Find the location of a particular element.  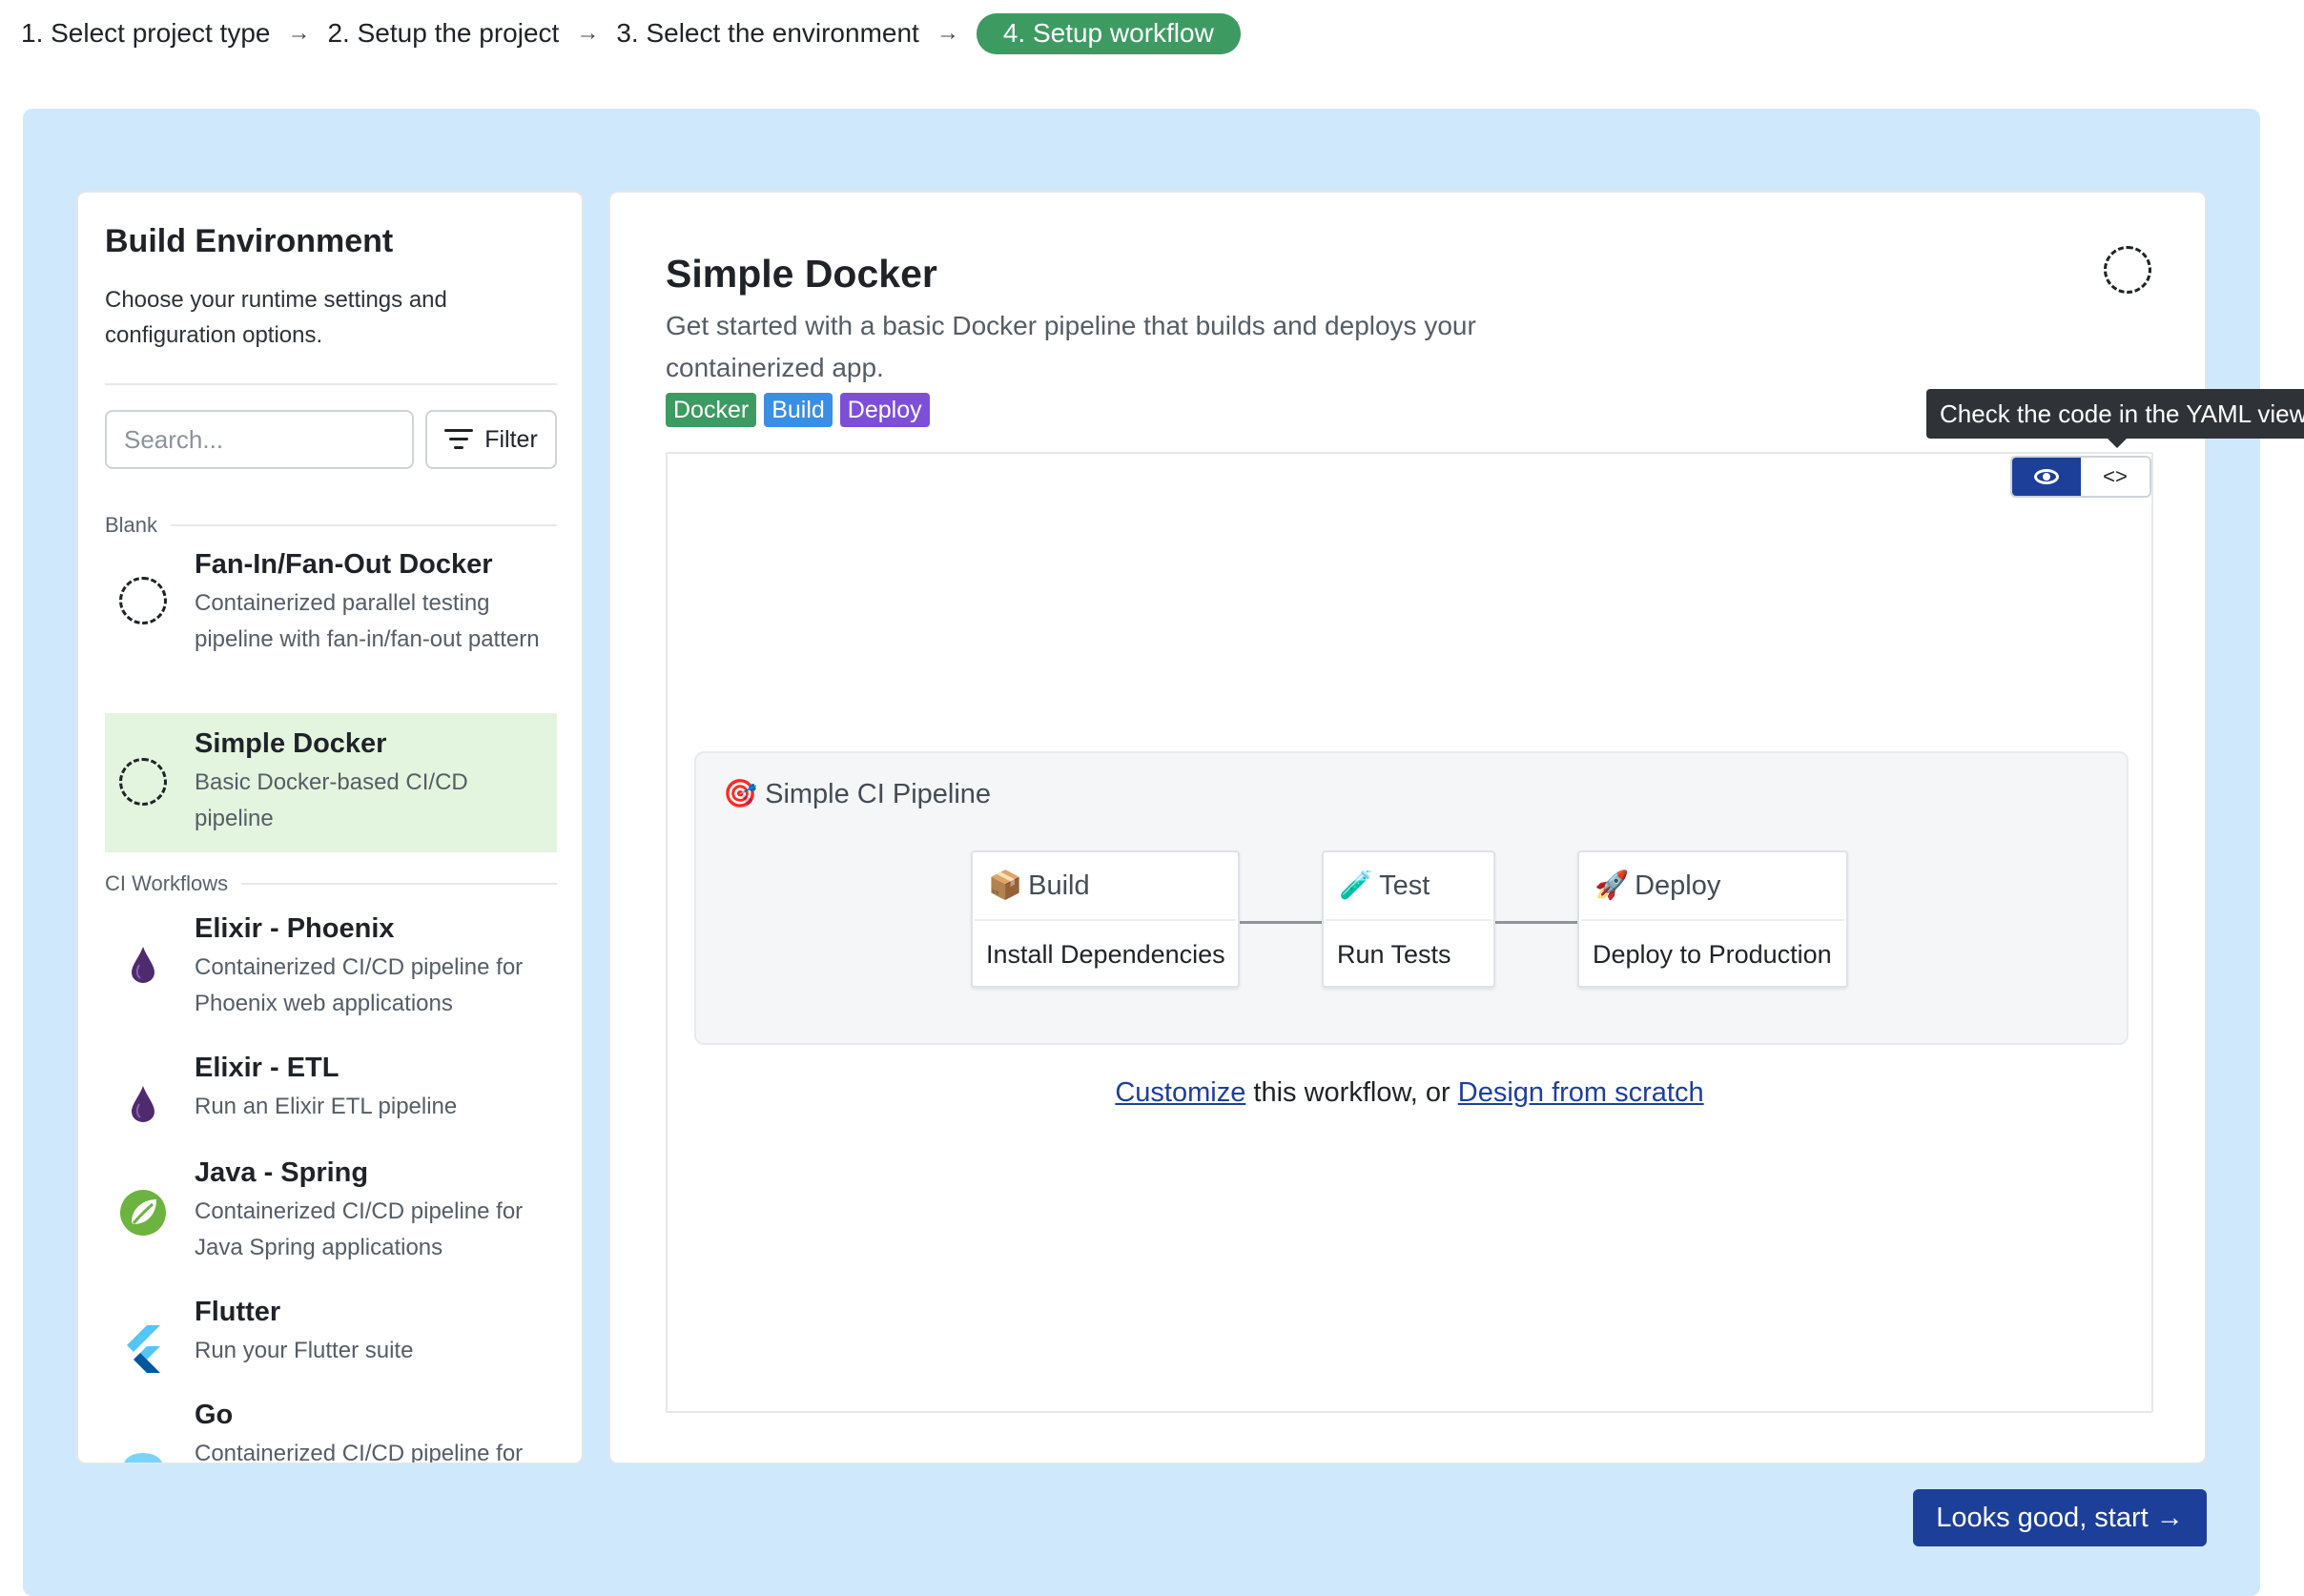

sidebar-title: Build Environment is located at coordinates (249, 241).